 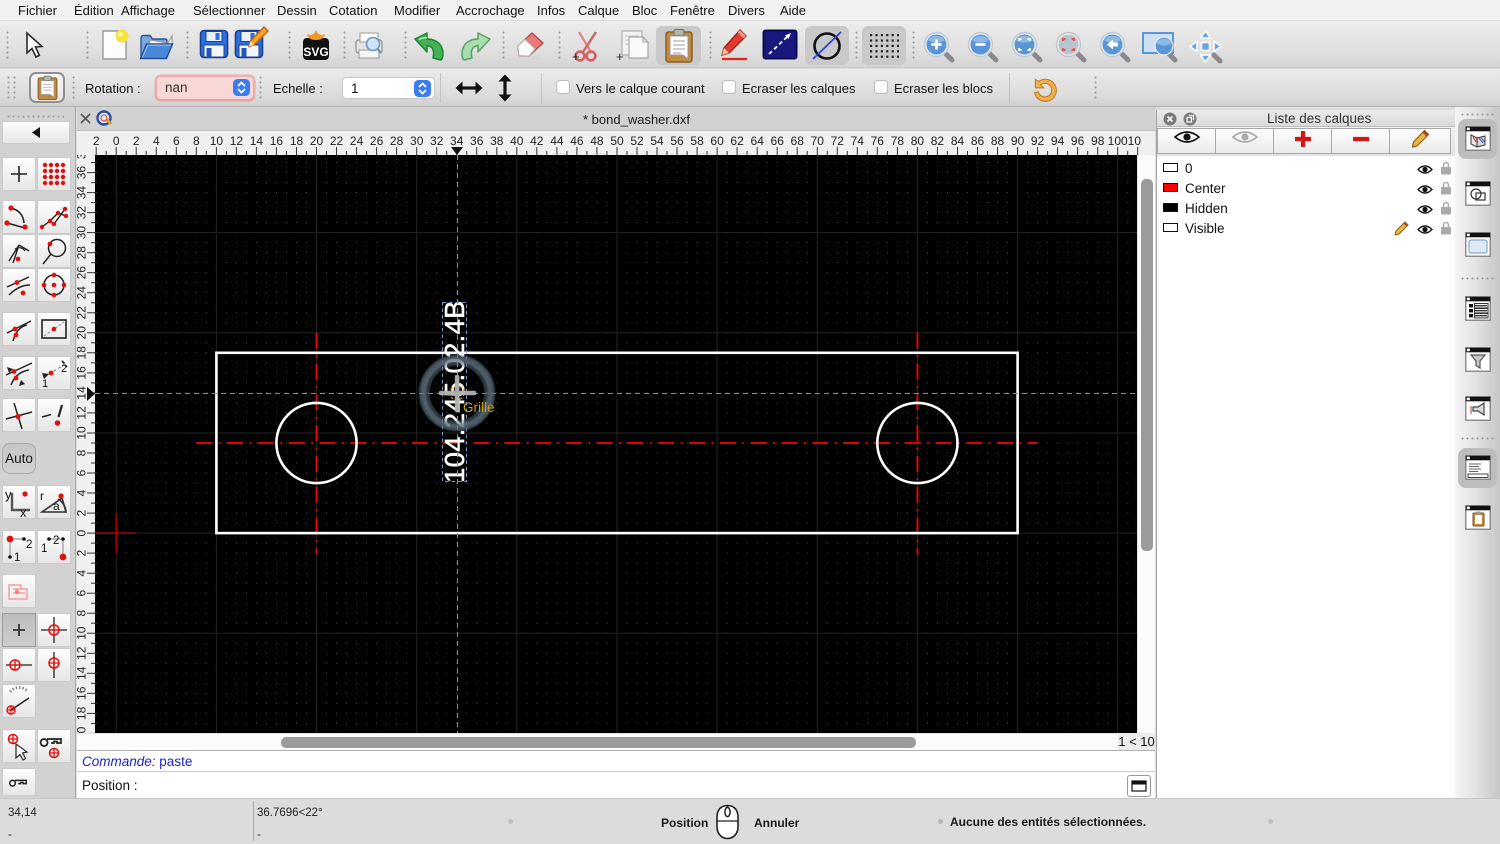 What do you see at coordinates (858, 141) in the screenshot?
I see `svg-text: 74` at bounding box center [858, 141].